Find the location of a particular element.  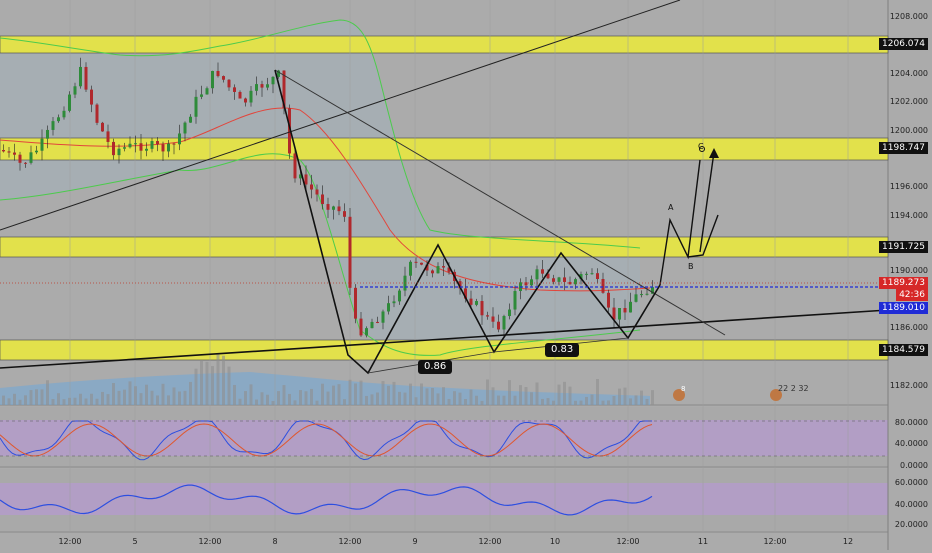

price-tick: 1196.000 is located at coordinates (908, 186).